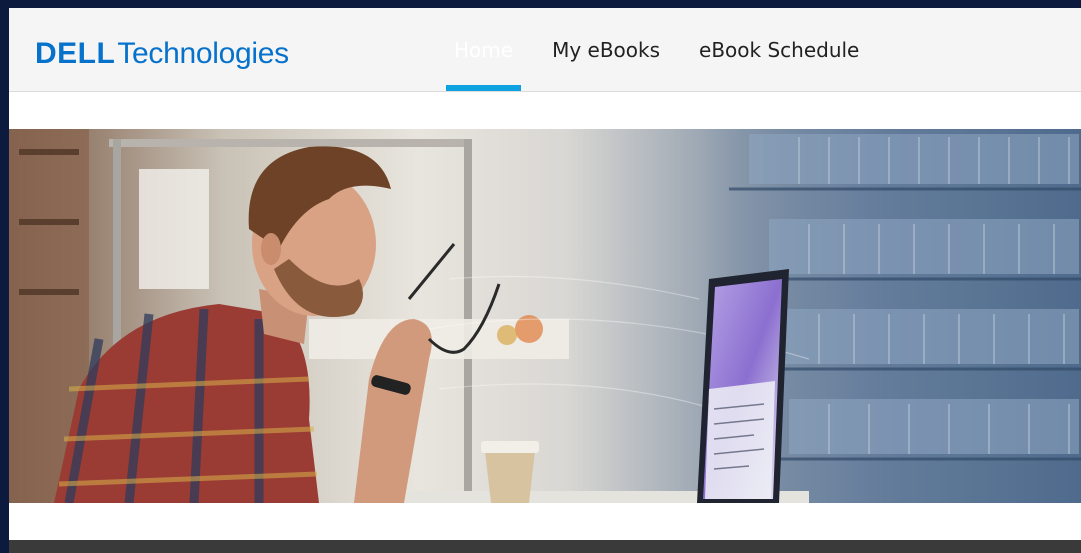 The height and width of the screenshot is (553, 1081). I want to click on monitor-icon, so click(743, 386).